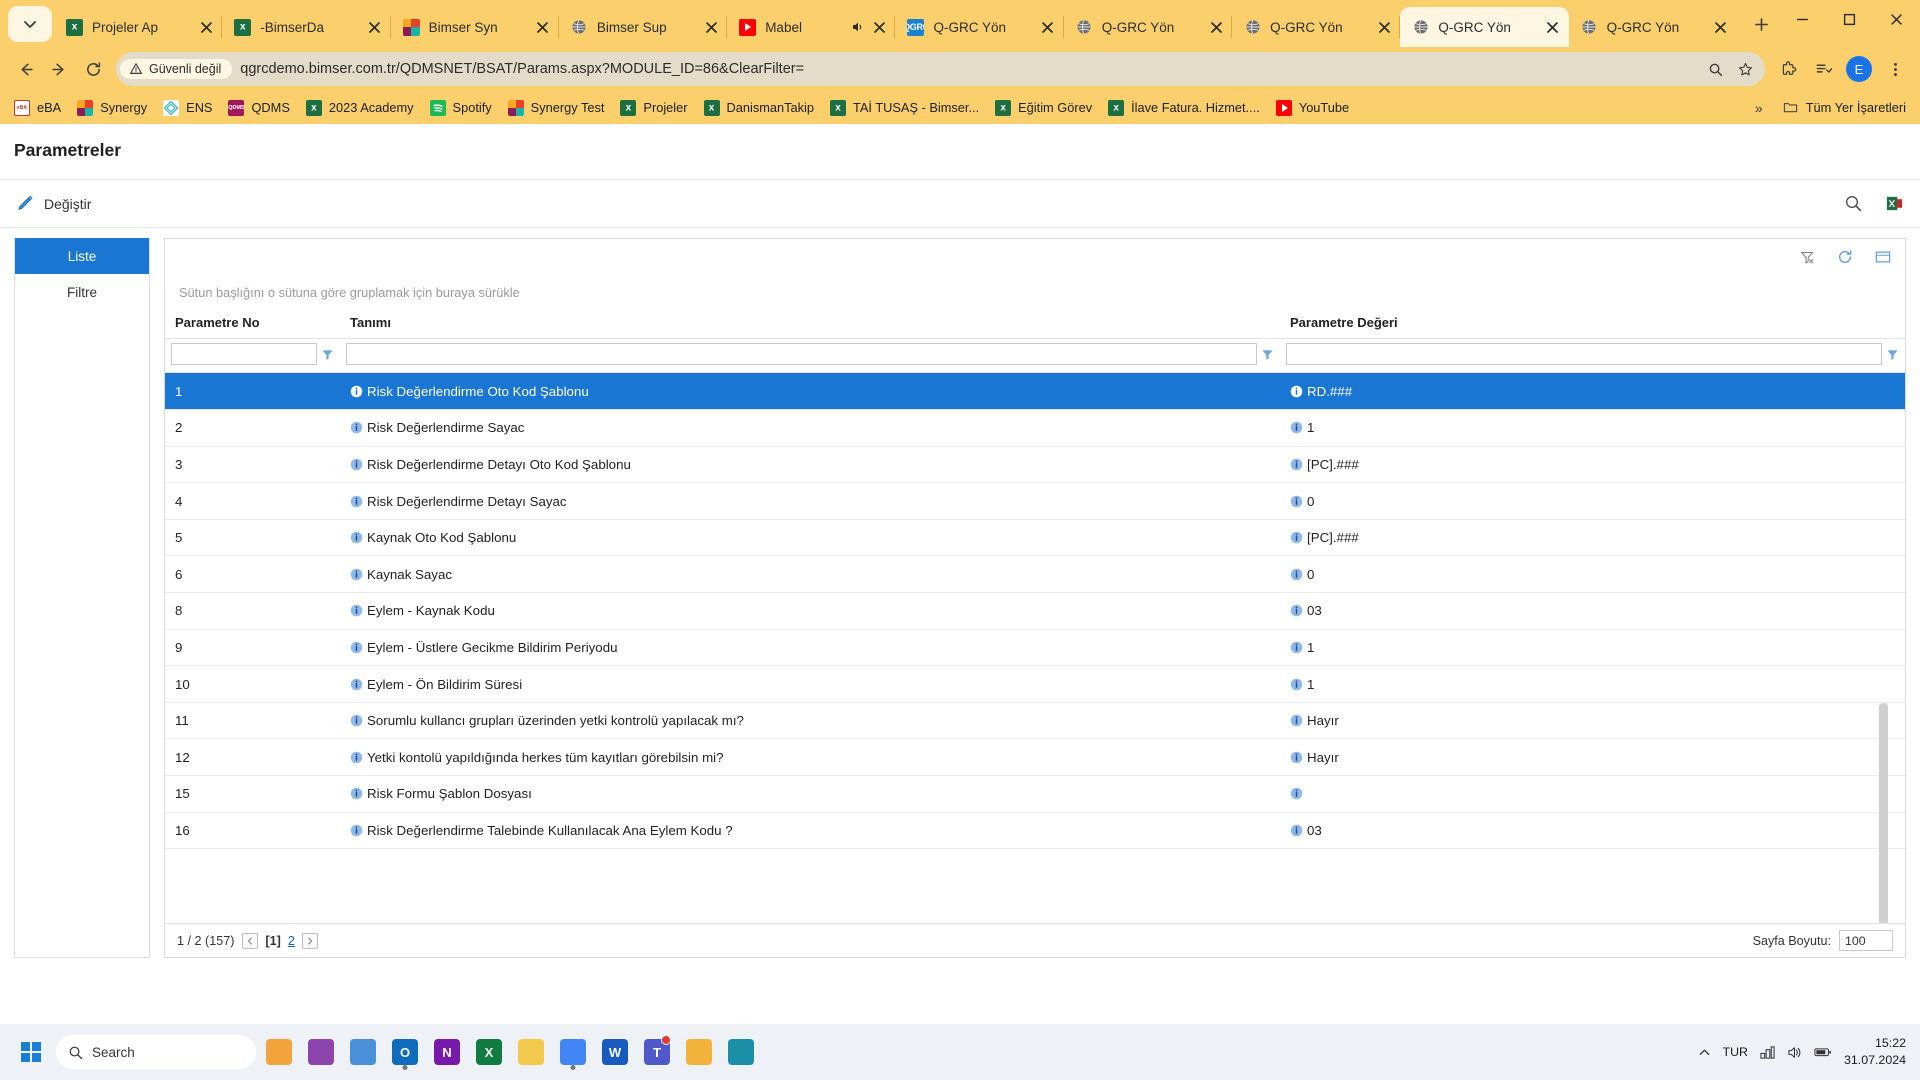 This screenshot has height=1080, width=1920. I want to click on column-header-tanimi: Tanımı, so click(810, 324).